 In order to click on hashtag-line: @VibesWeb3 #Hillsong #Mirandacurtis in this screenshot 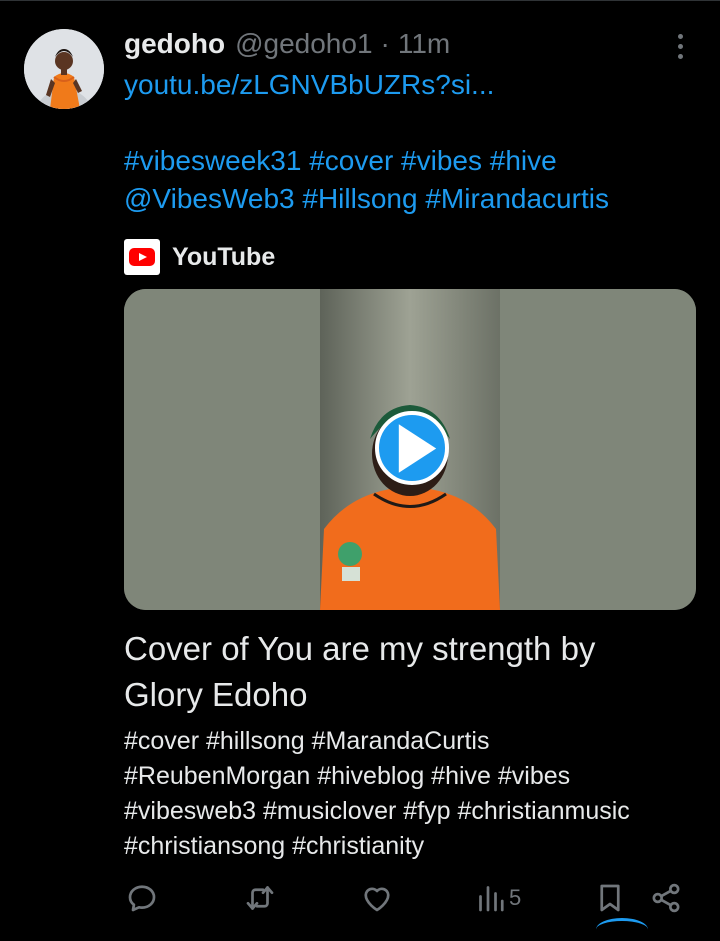, I will do `click(414, 199)`.